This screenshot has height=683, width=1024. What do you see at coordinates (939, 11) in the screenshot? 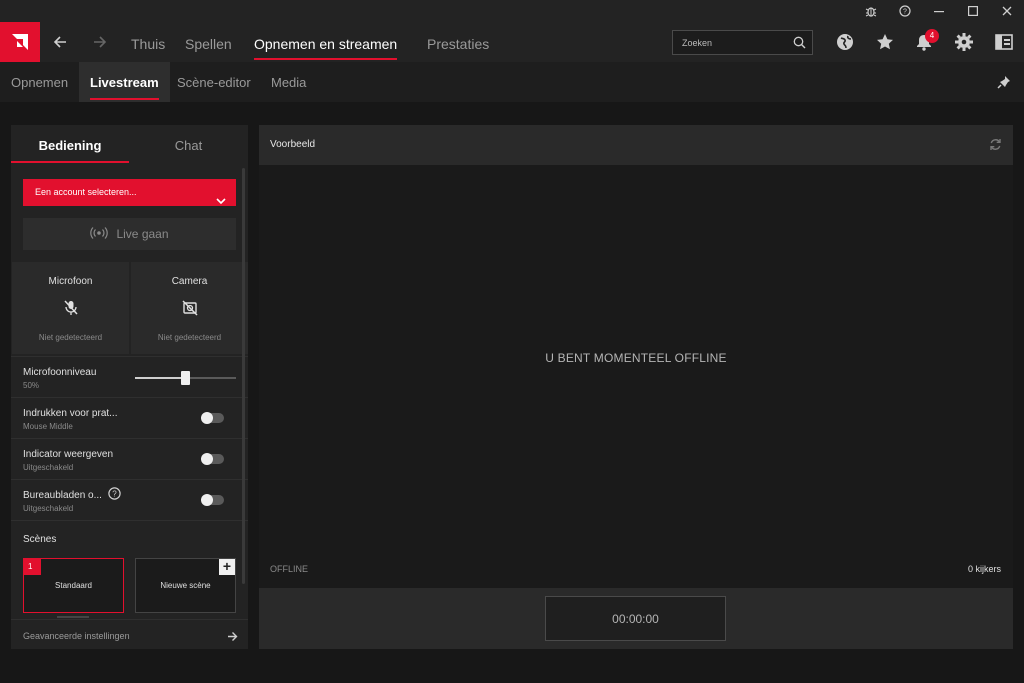
I see `minimize-icon` at bounding box center [939, 11].